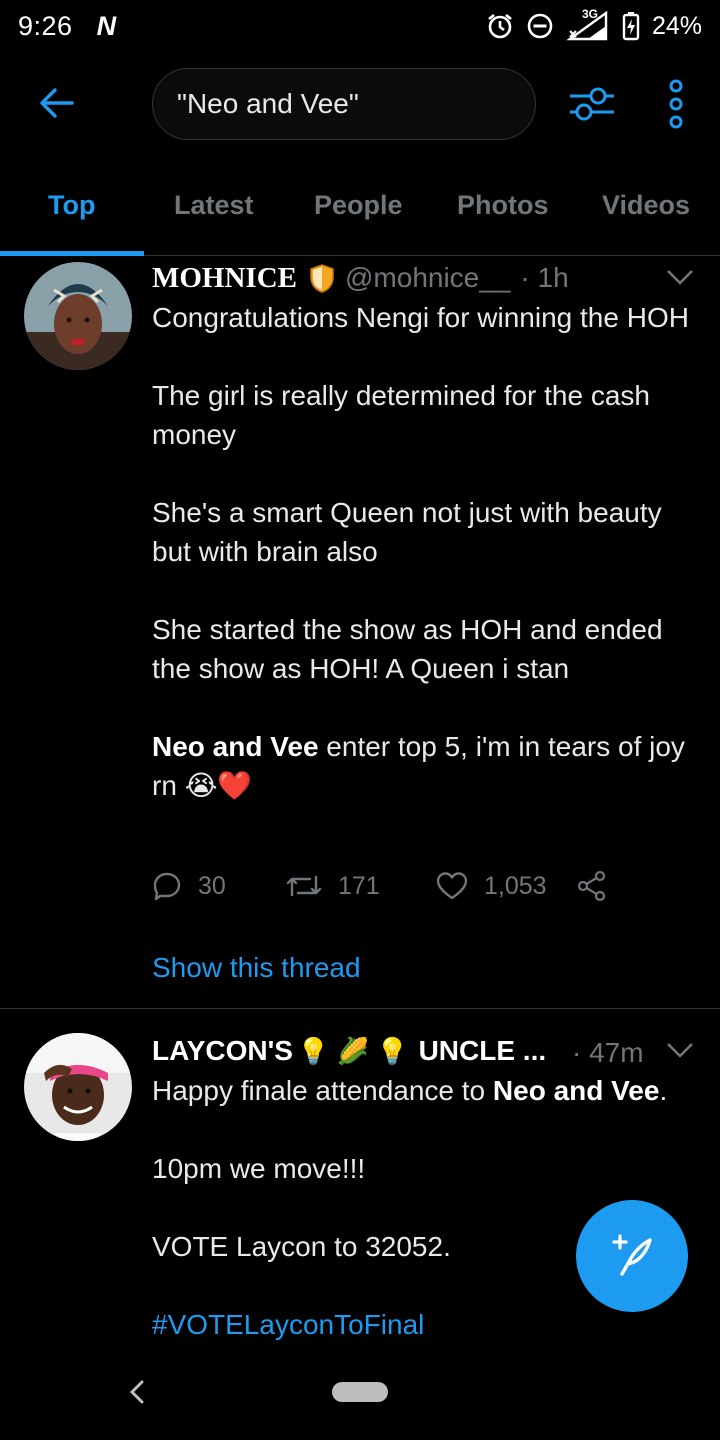 The width and height of the screenshot is (720, 1440). What do you see at coordinates (138, 1392) in the screenshot?
I see `nav-back-icon` at bounding box center [138, 1392].